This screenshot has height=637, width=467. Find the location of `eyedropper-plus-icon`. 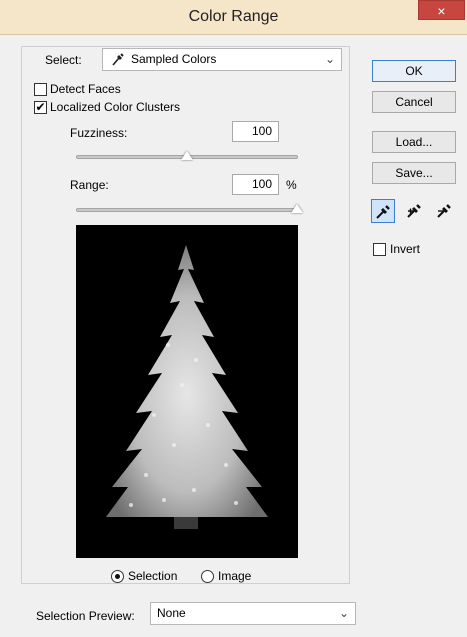

eyedropper-plus-icon is located at coordinates (414, 214).